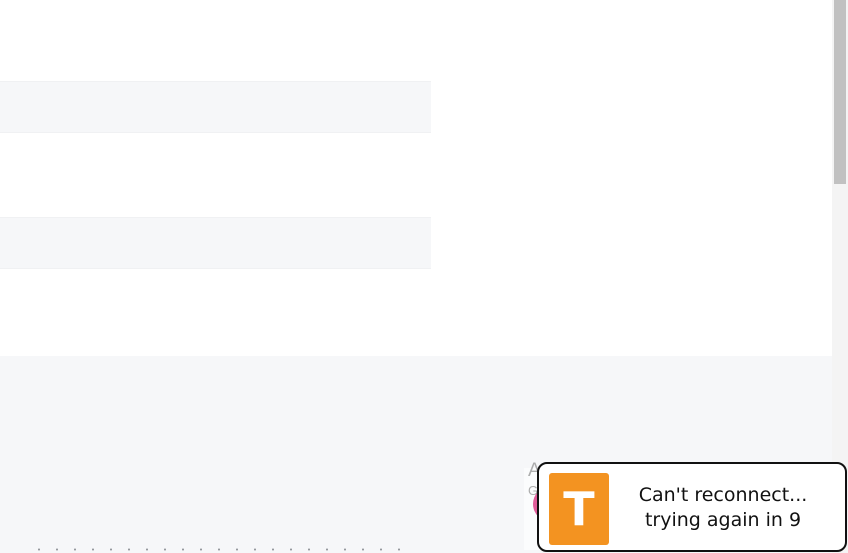 This screenshot has height=553, width=848. I want to click on footer-text-cutoff, so click(220, 549).